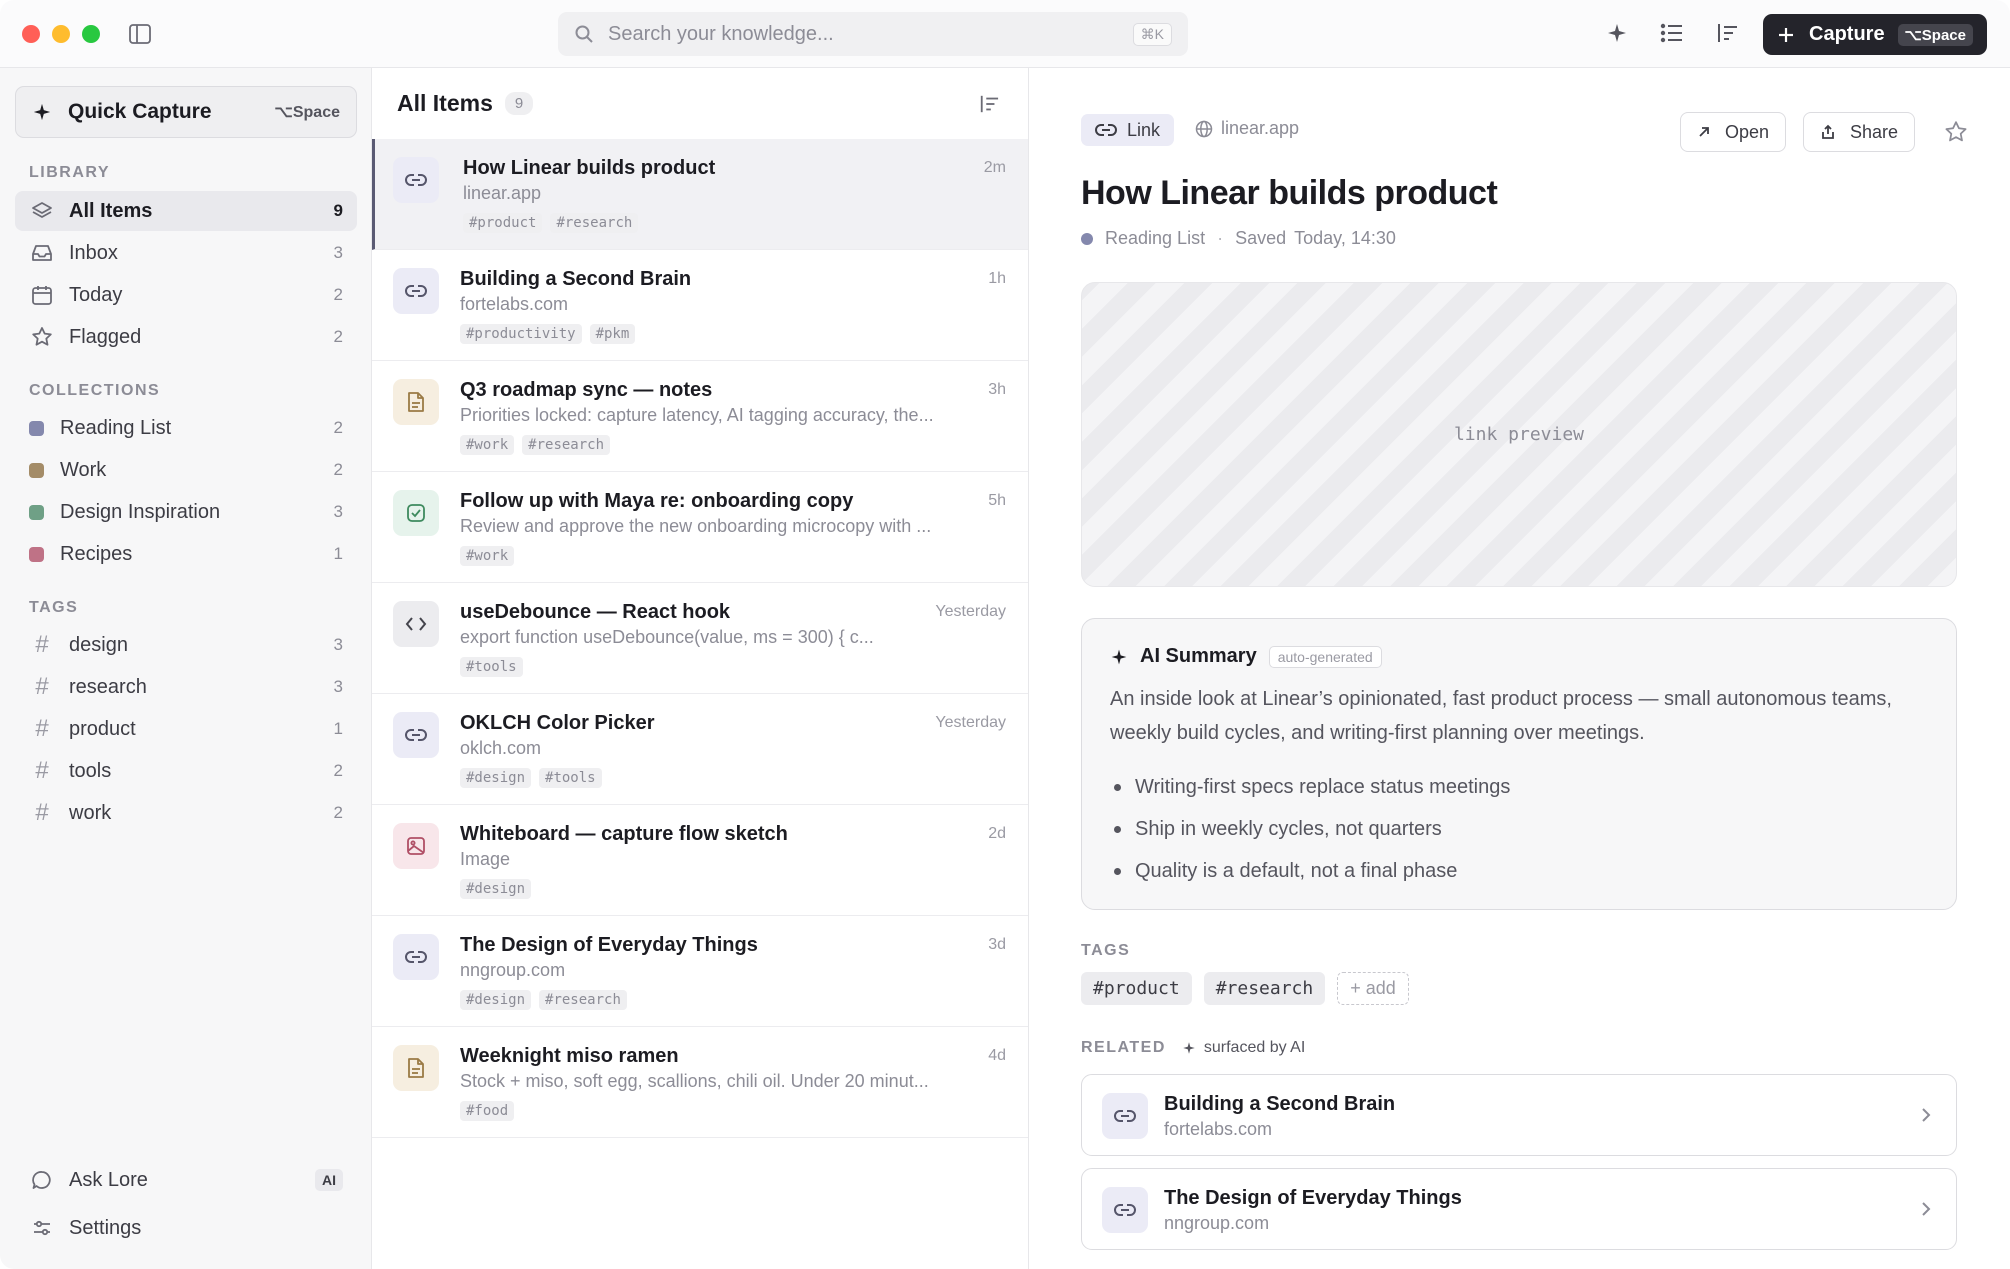  Describe the element at coordinates (1926, 1209) in the screenshot. I see `chevron-right-icon` at that location.